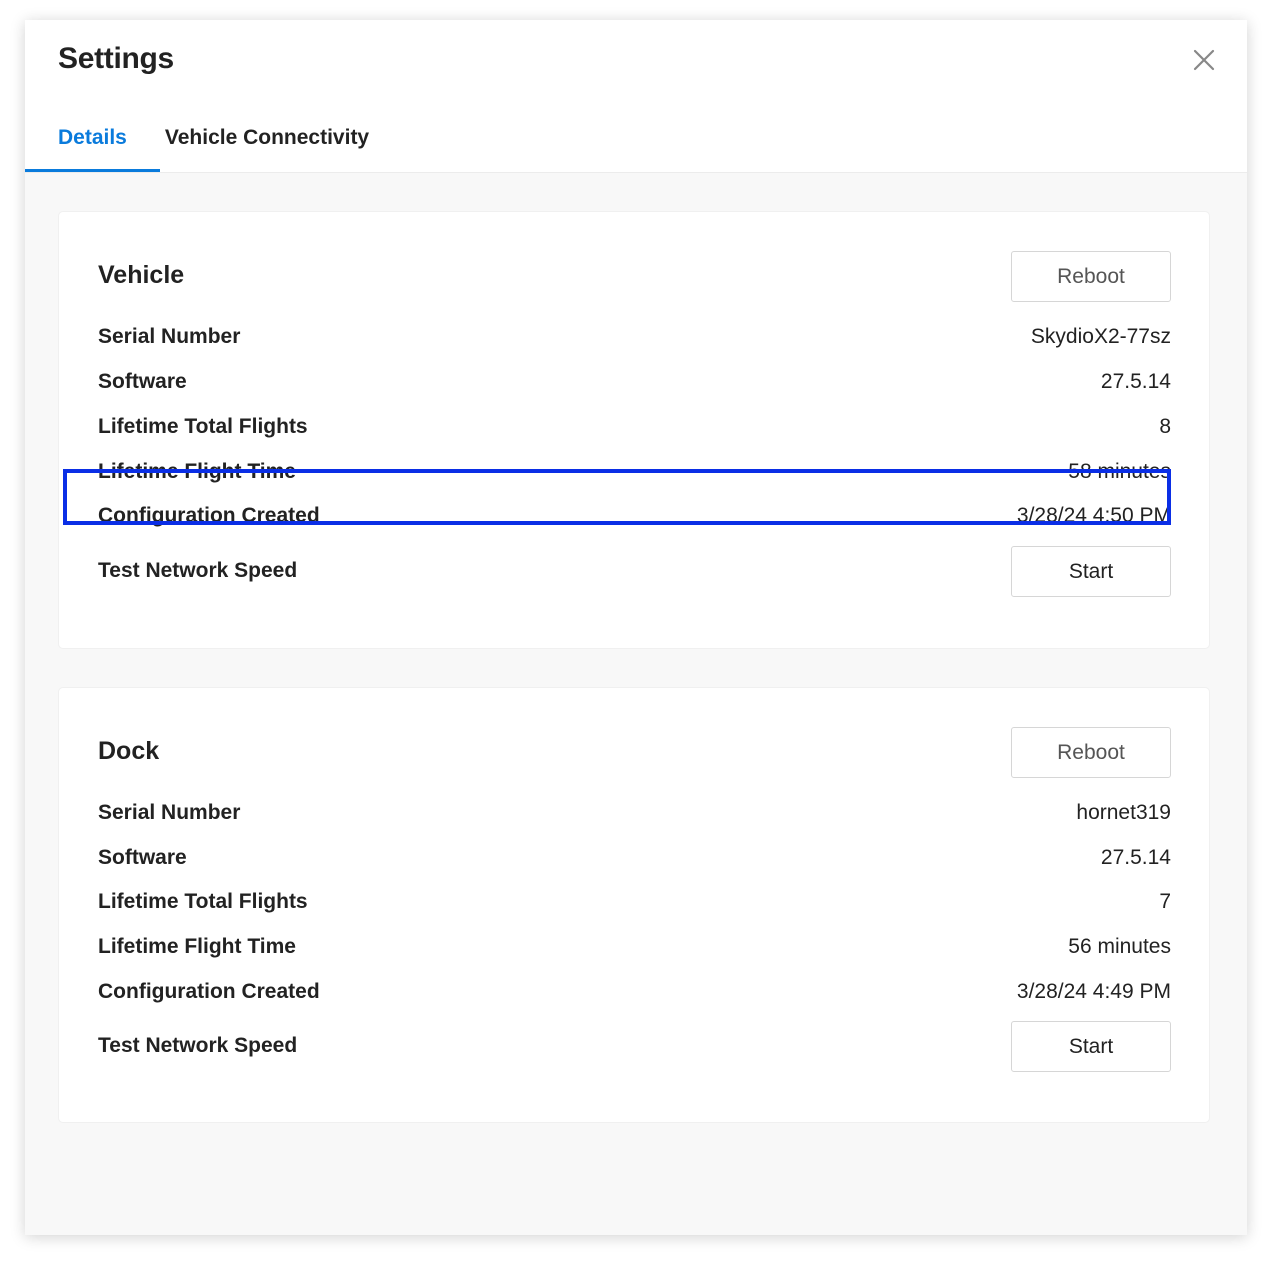  What do you see at coordinates (634, 858) in the screenshot?
I see `dock-software-row: Software 27.5.14` at bounding box center [634, 858].